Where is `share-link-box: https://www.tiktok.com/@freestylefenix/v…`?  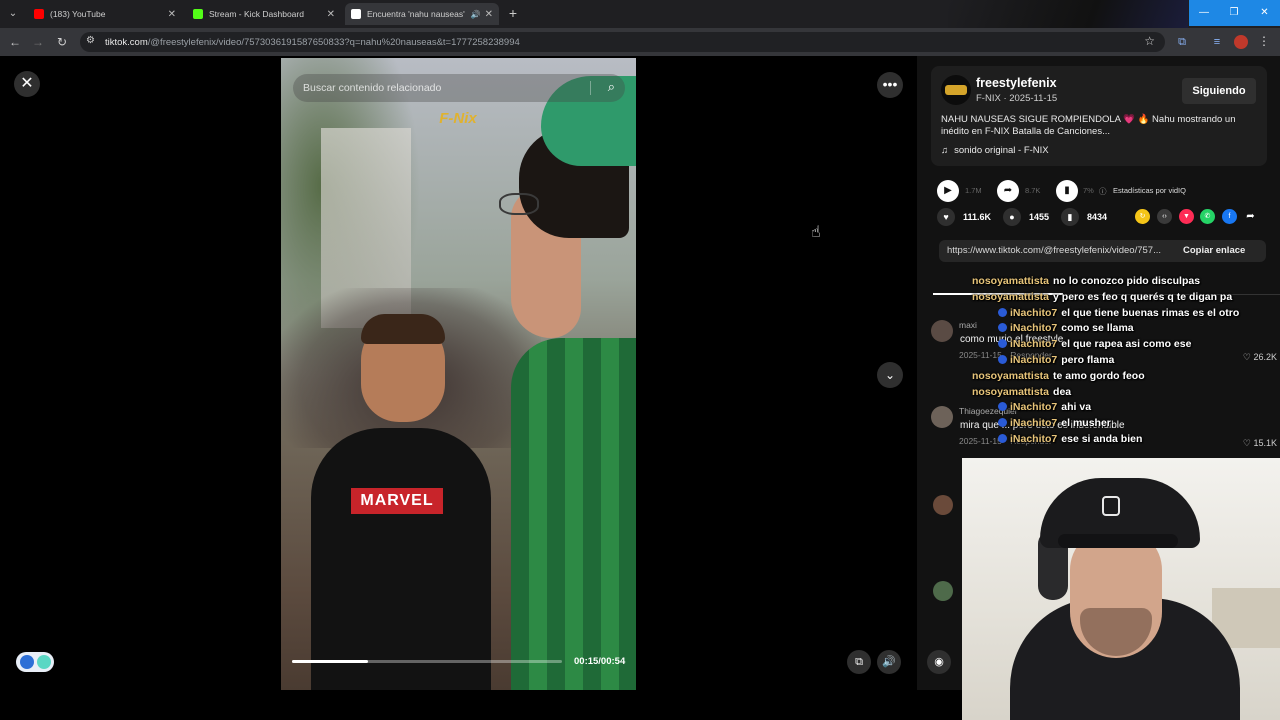 share-link-box: https://www.tiktok.com/@freestylefenix/v… is located at coordinates (1102, 251).